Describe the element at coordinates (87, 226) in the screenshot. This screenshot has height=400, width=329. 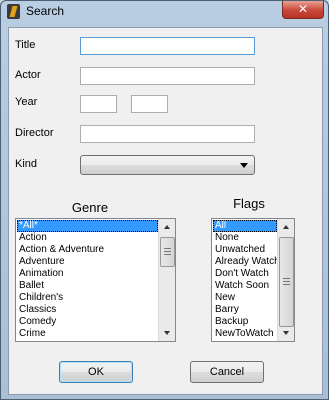
I see `list-item: *All*` at that location.